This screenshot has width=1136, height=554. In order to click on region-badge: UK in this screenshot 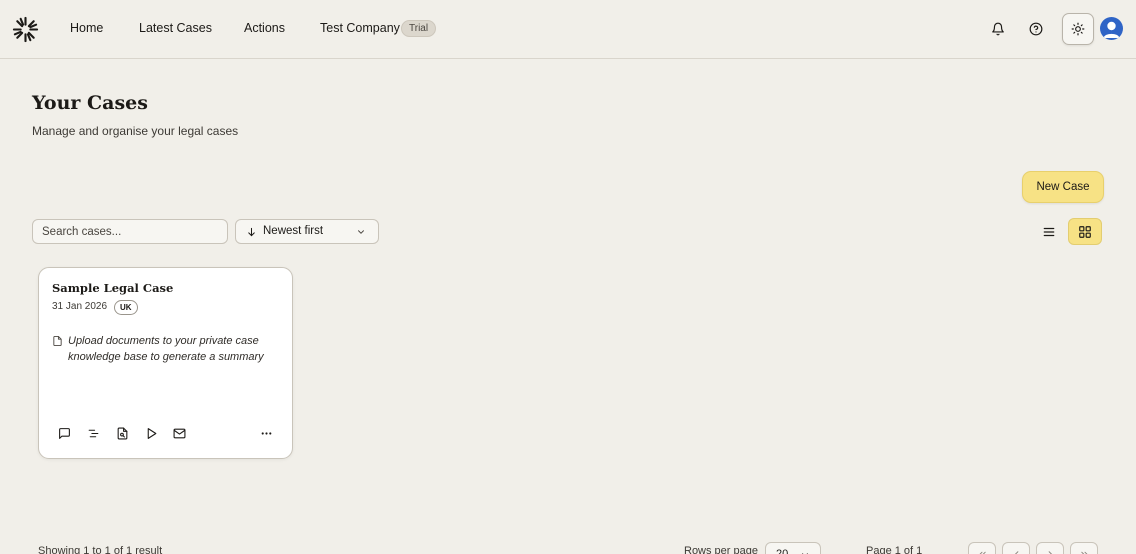, I will do `click(126, 307)`.